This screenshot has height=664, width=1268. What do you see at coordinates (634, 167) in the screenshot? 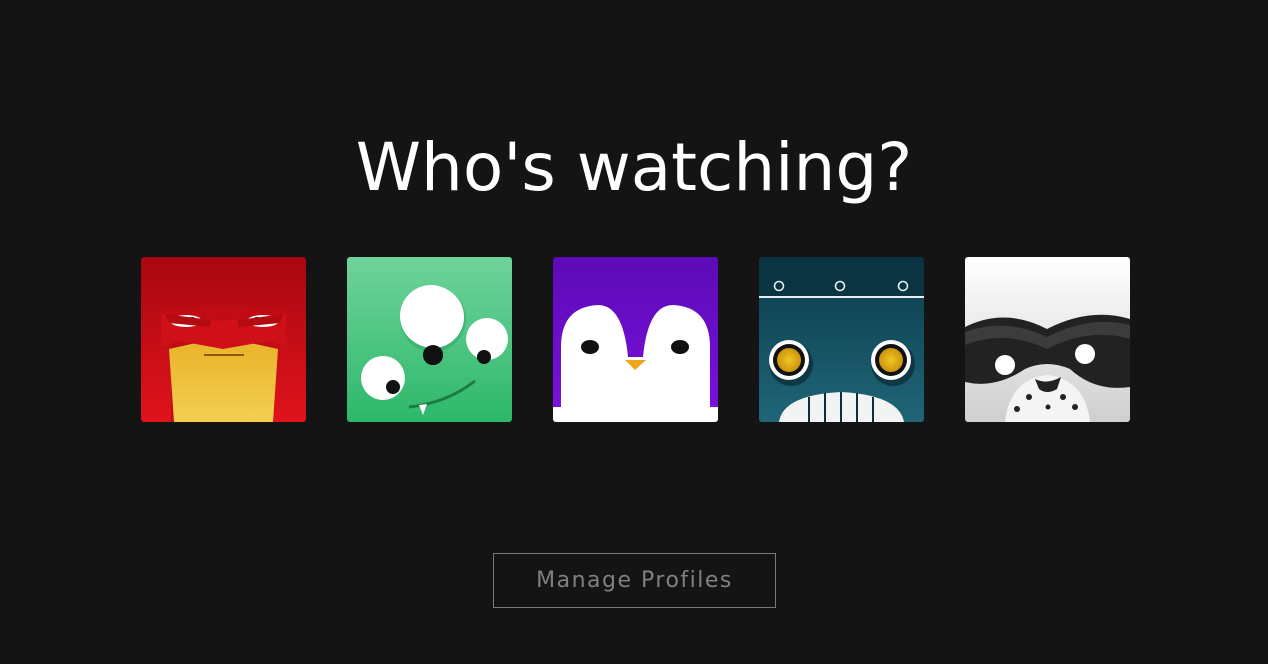
I see `page-title: Who's watching?` at bounding box center [634, 167].